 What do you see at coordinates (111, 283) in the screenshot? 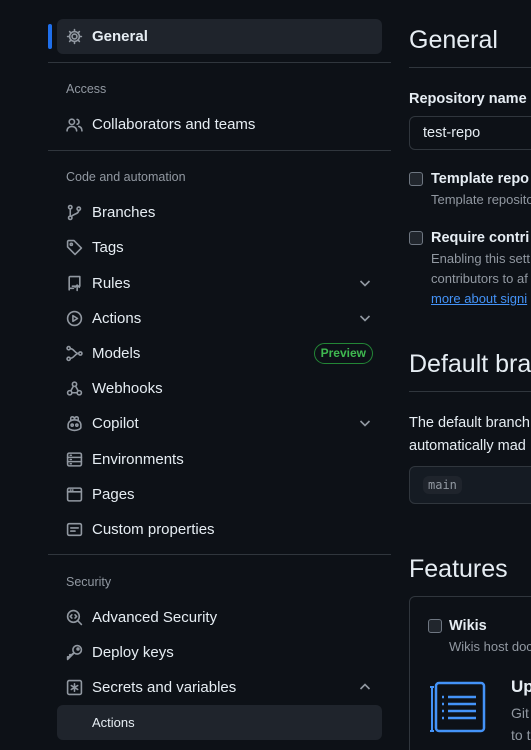
I see `sidebar-item-label: Rules` at bounding box center [111, 283].